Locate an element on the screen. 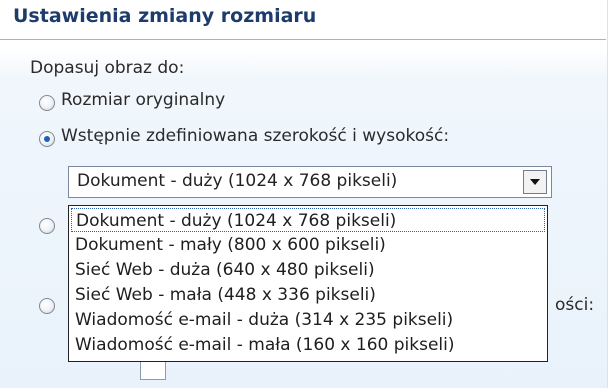 The width and height of the screenshot is (608, 388). dropdown-option: Dokument - duży (1024 x 768 pikseli) is located at coordinates (308, 220).